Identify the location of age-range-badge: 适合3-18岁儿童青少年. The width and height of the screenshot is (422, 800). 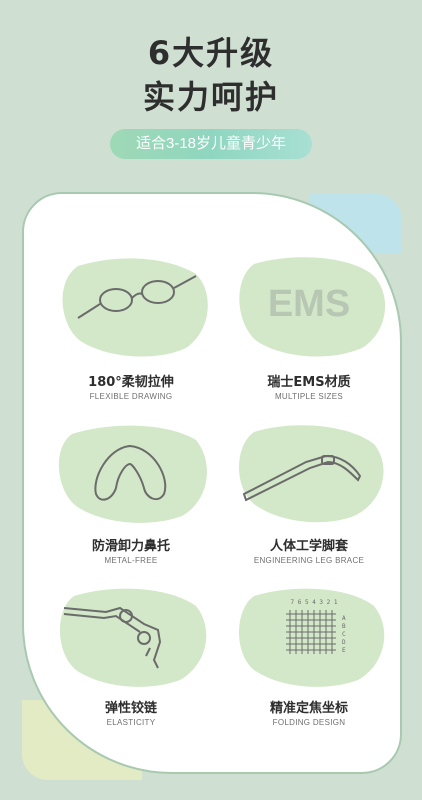
(211, 144).